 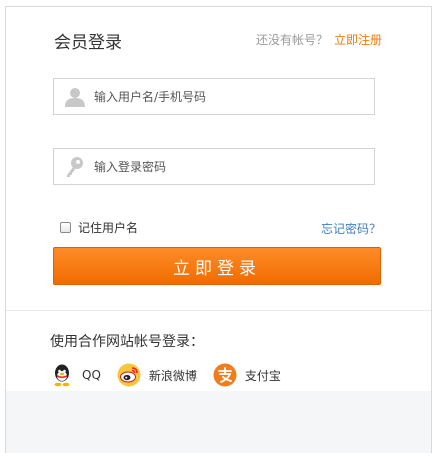 What do you see at coordinates (358, 40) in the screenshot?
I see `register-link: 立即注册` at bounding box center [358, 40].